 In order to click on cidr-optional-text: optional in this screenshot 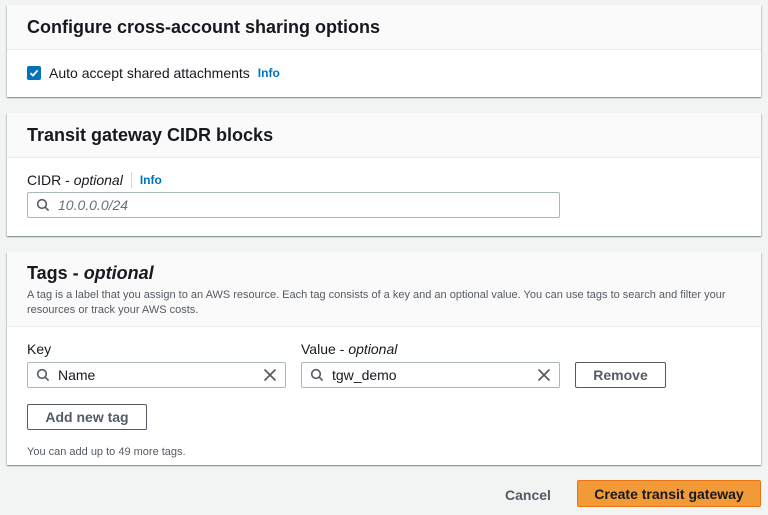, I will do `click(98, 180)`.